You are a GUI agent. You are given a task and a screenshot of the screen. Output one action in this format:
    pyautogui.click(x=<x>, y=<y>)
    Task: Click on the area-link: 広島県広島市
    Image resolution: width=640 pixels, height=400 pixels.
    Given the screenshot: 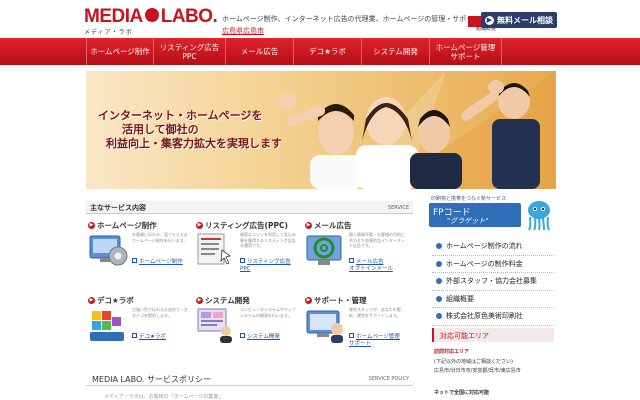 What is the action you would take?
    pyautogui.click(x=243, y=31)
    